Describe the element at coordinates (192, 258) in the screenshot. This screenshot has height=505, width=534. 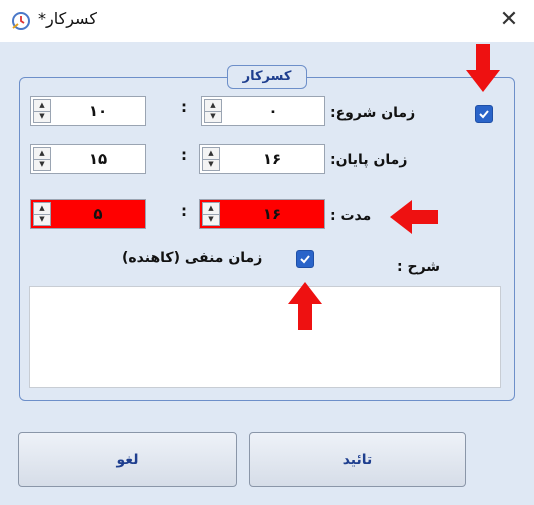
I see `negative-time-label: زمان منفی (کاهنده)` at that location.